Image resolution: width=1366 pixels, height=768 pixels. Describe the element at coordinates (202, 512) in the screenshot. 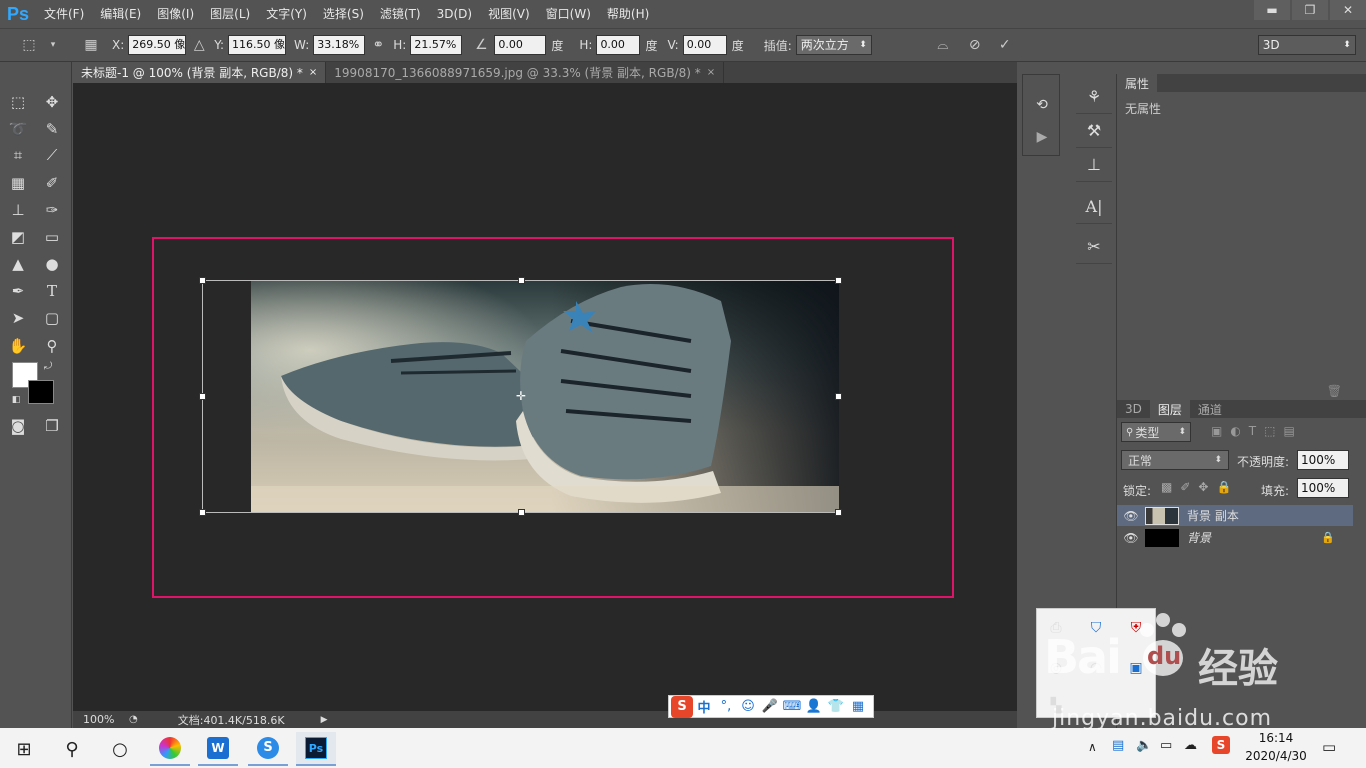

I see `transform-handle-bl` at that location.